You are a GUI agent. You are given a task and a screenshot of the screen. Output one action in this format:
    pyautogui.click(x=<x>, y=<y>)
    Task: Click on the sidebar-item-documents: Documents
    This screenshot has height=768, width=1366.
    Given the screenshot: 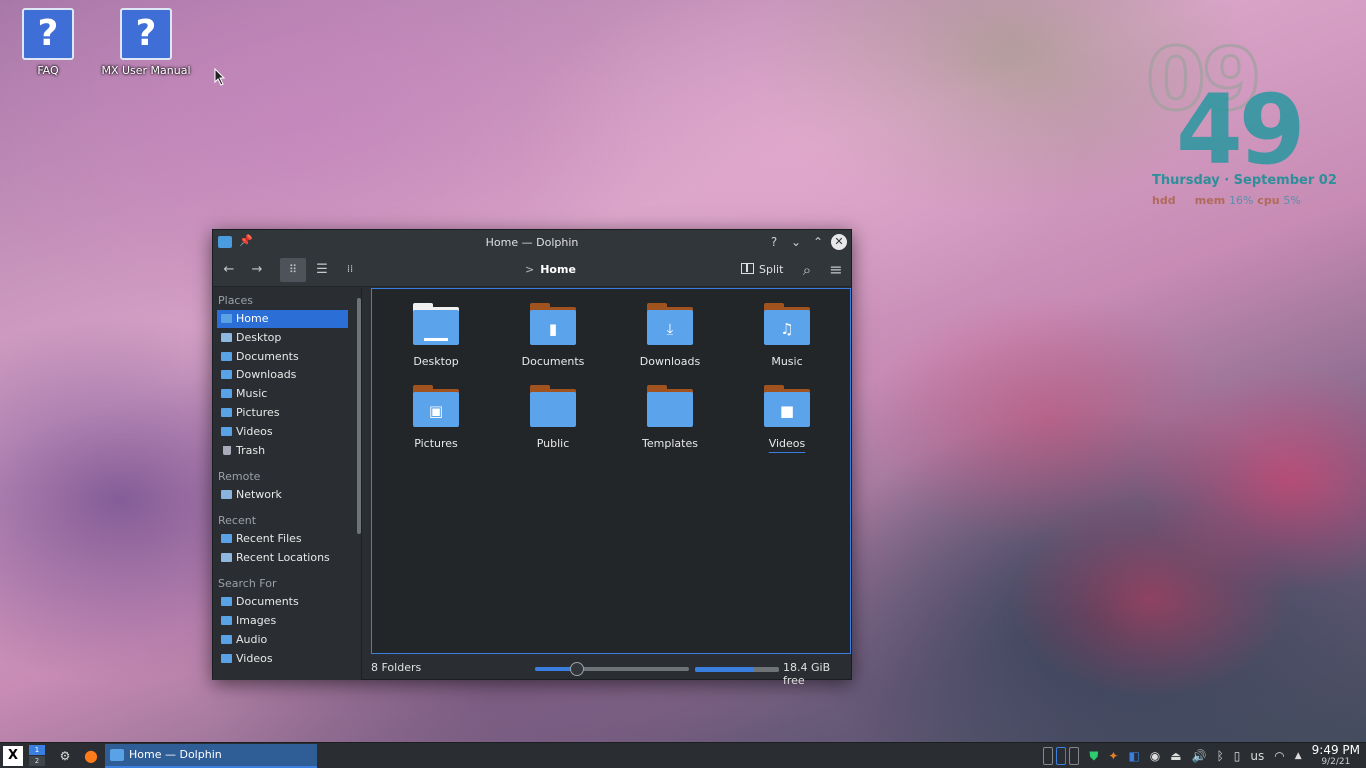 What is the action you would take?
    pyautogui.click(x=282, y=357)
    